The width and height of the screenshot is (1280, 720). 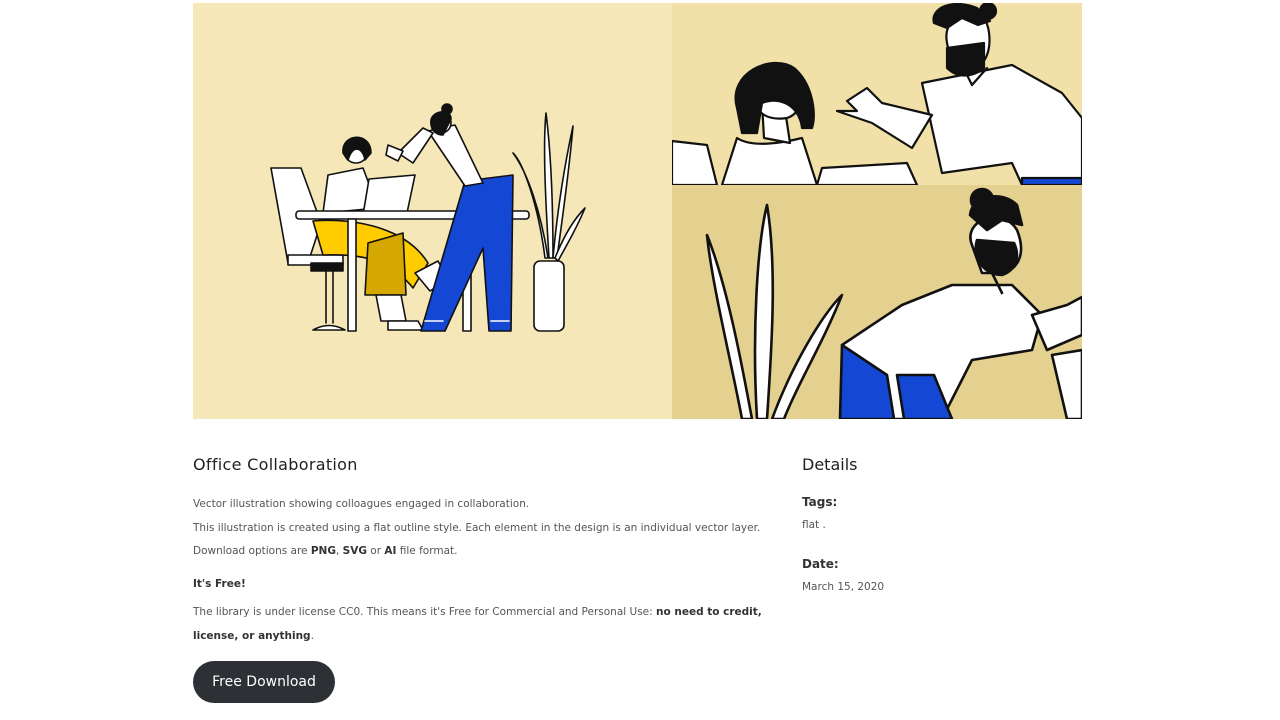 I want to click on date-value: March 15, 2020, so click(x=843, y=587).